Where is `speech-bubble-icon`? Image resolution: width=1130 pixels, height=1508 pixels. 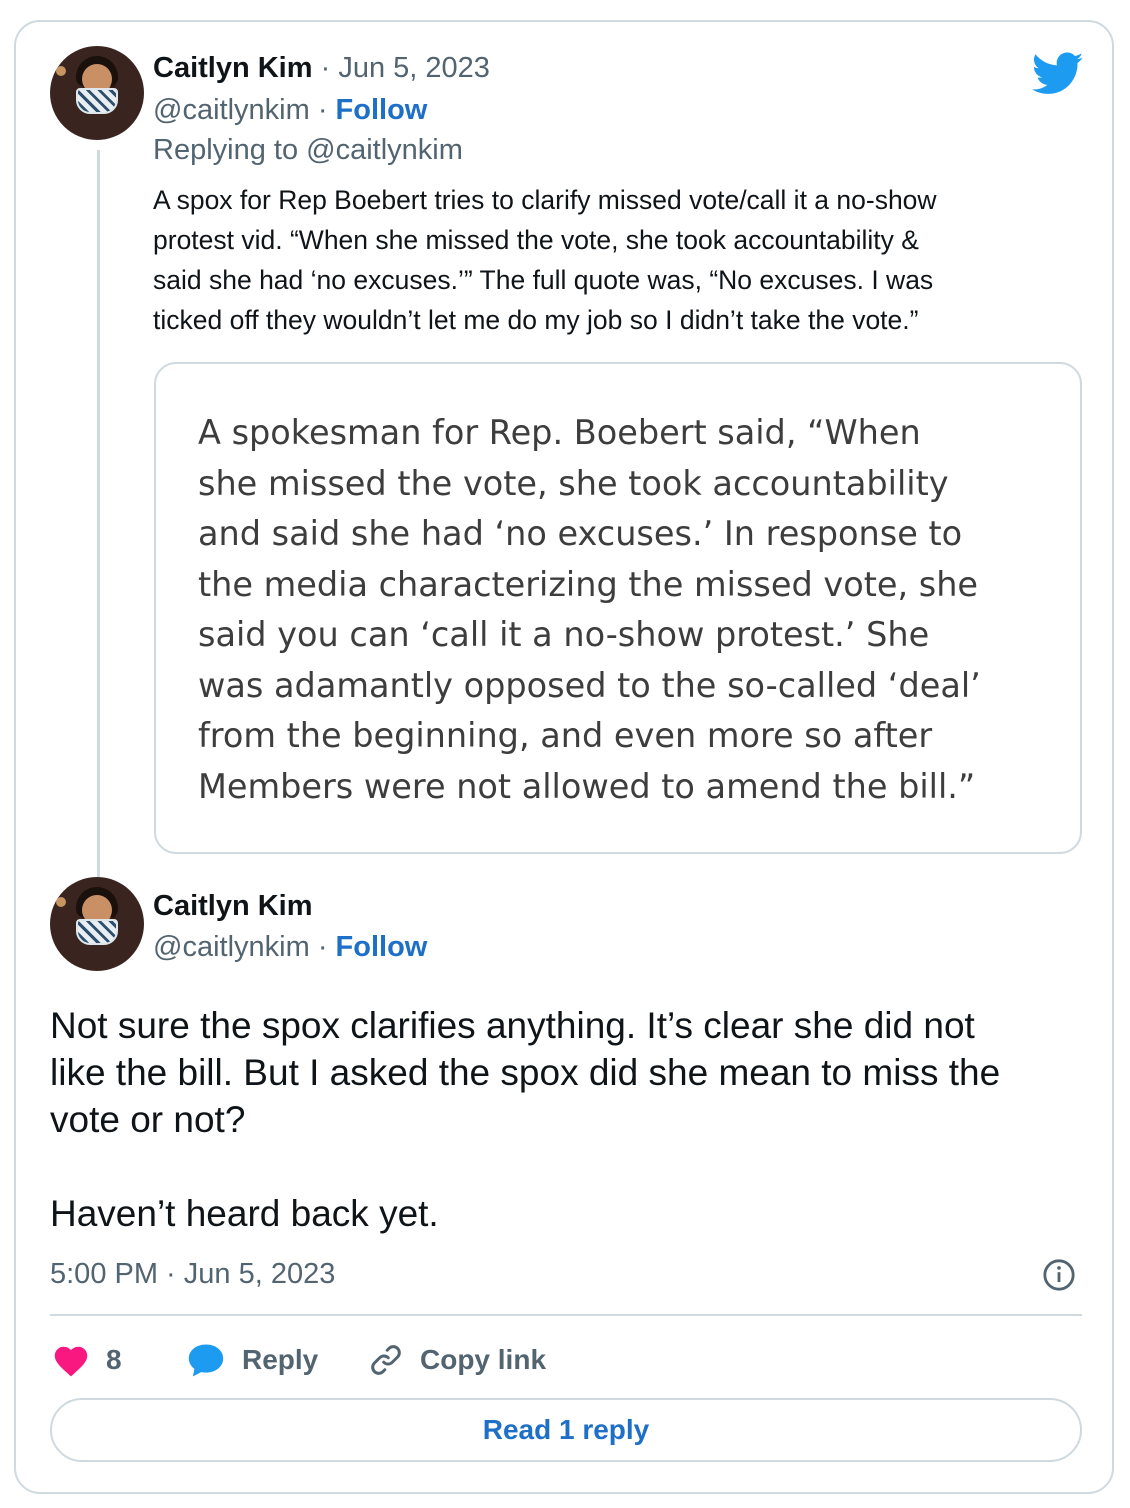 speech-bubble-icon is located at coordinates (206, 1360).